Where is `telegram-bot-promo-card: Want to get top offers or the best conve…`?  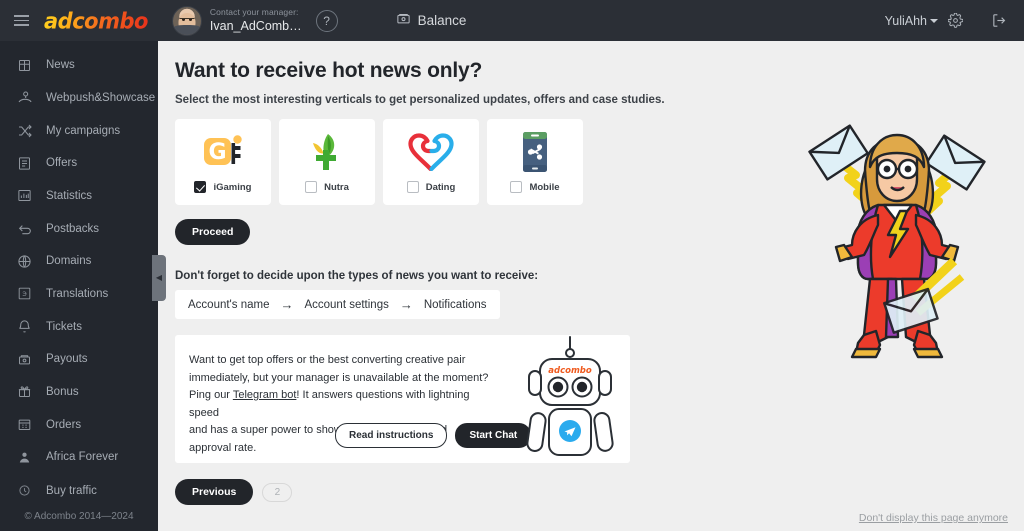 telegram-bot-promo-card: Want to get top offers or the best conve… is located at coordinates (402, 399).